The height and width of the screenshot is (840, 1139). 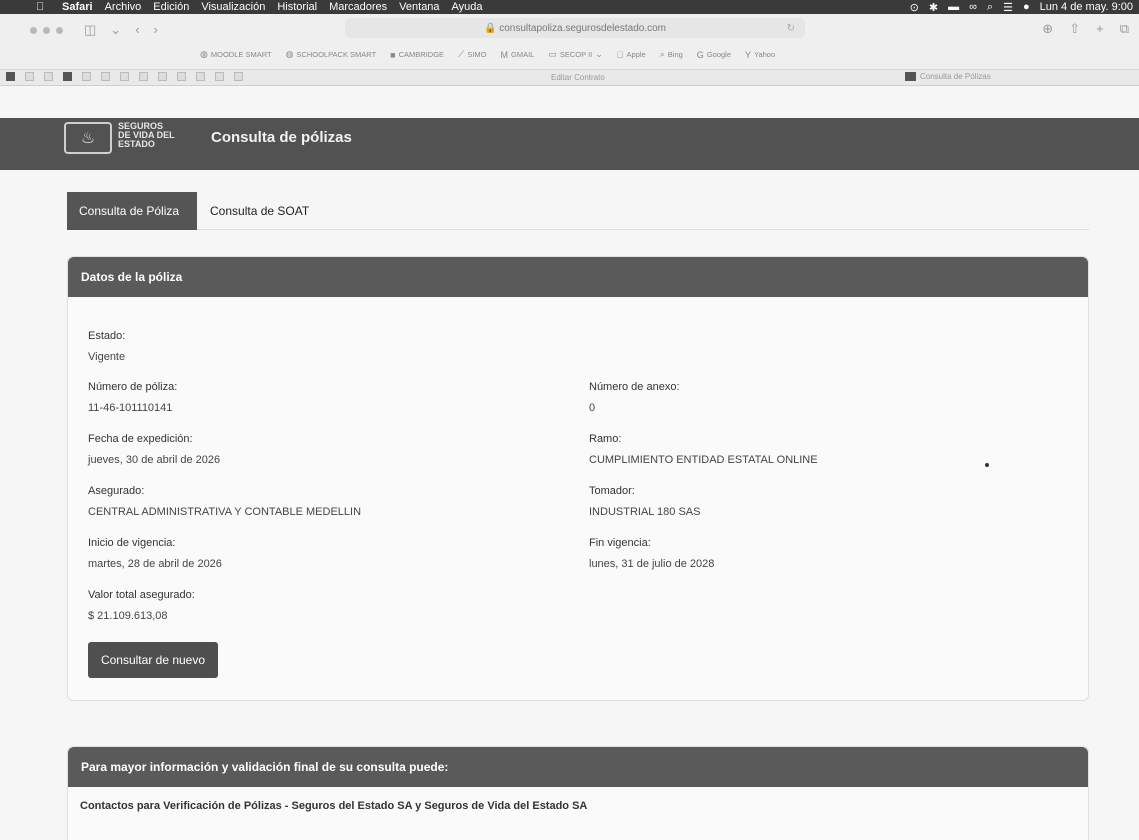 I want to click on cursor-dot, so click(x=987, y=465).